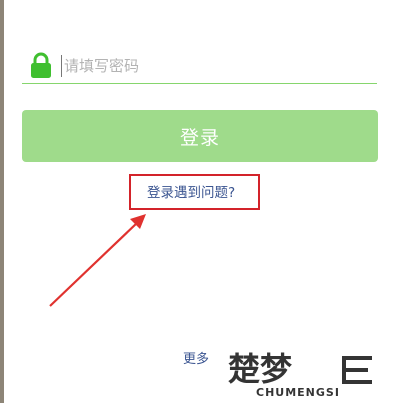  I want to click on text-caret, so click(61, 66).